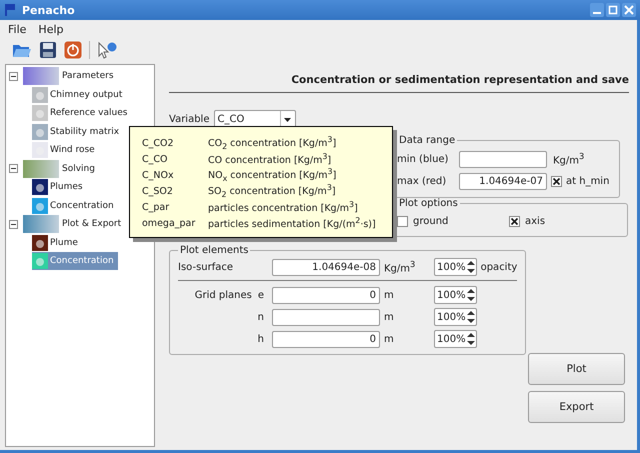 This screenshot has width=640, height=453. I want to click on action-button: Export, so click(576, 407).